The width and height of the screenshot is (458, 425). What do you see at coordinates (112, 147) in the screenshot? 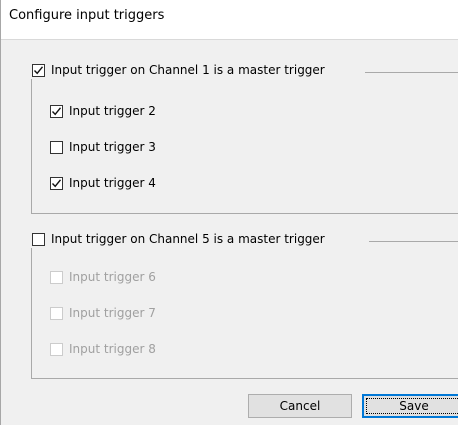
I see `trigger-3-label: Input trigger 3` at bounding box center [112, 147].